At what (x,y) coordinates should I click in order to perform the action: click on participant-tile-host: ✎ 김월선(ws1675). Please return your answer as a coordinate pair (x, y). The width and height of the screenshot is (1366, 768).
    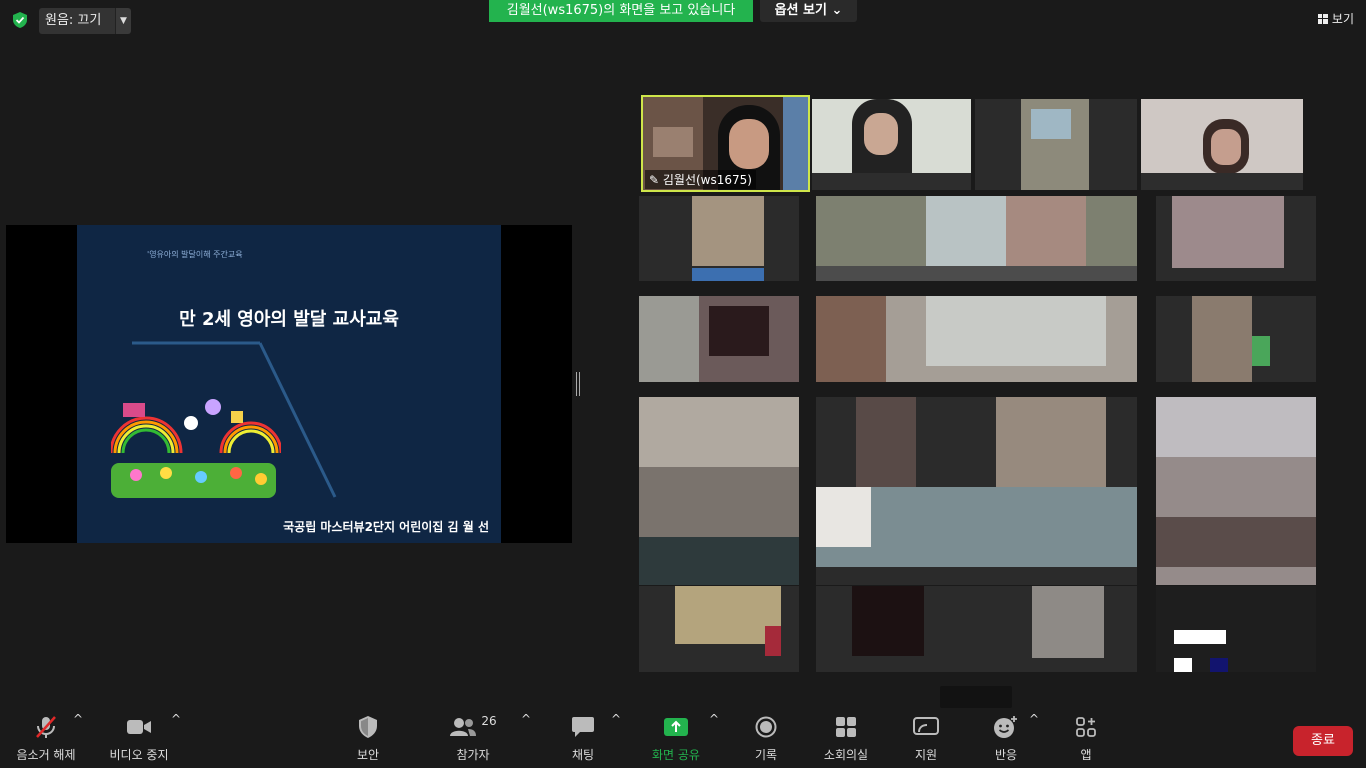
    Looking at the image, I should click on (725, 143).